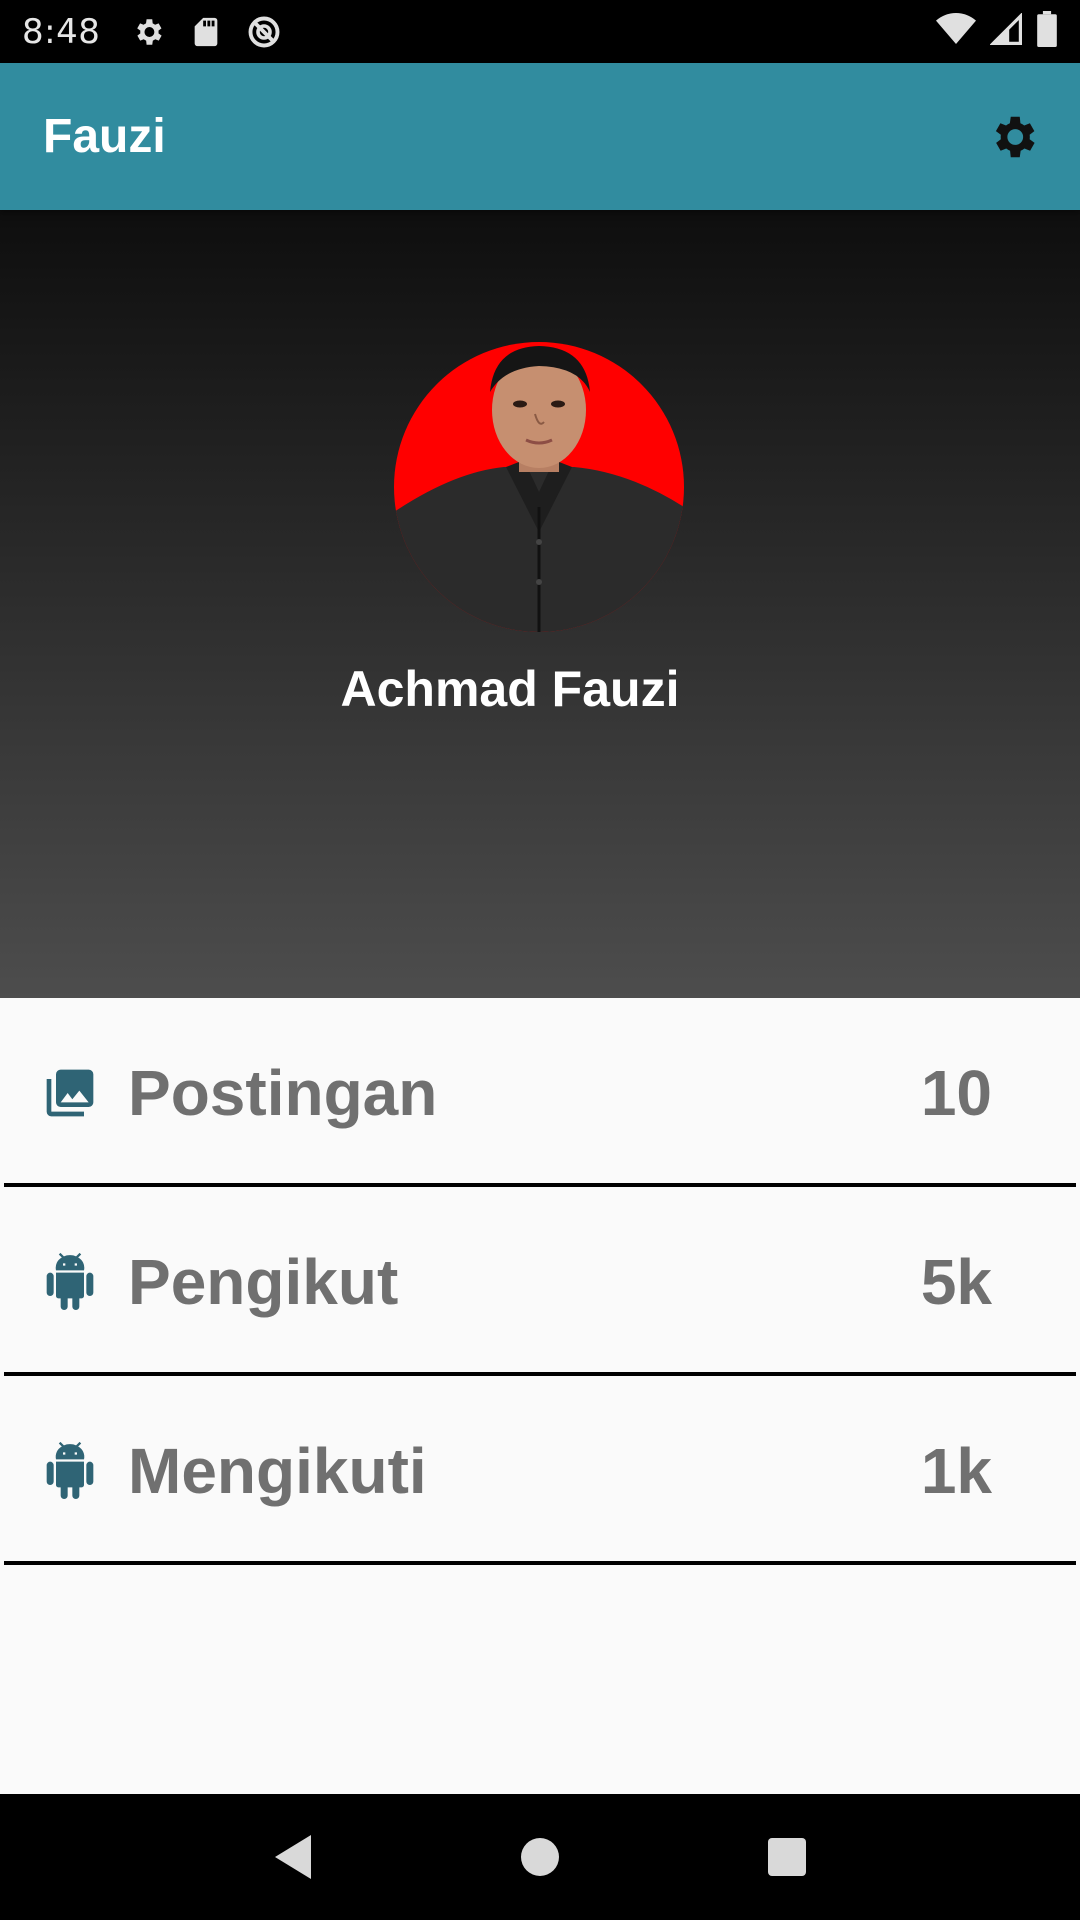 This screenshot has height=1920, width=1080. I want to click on app-title: Fauzi, so click(104, 136).